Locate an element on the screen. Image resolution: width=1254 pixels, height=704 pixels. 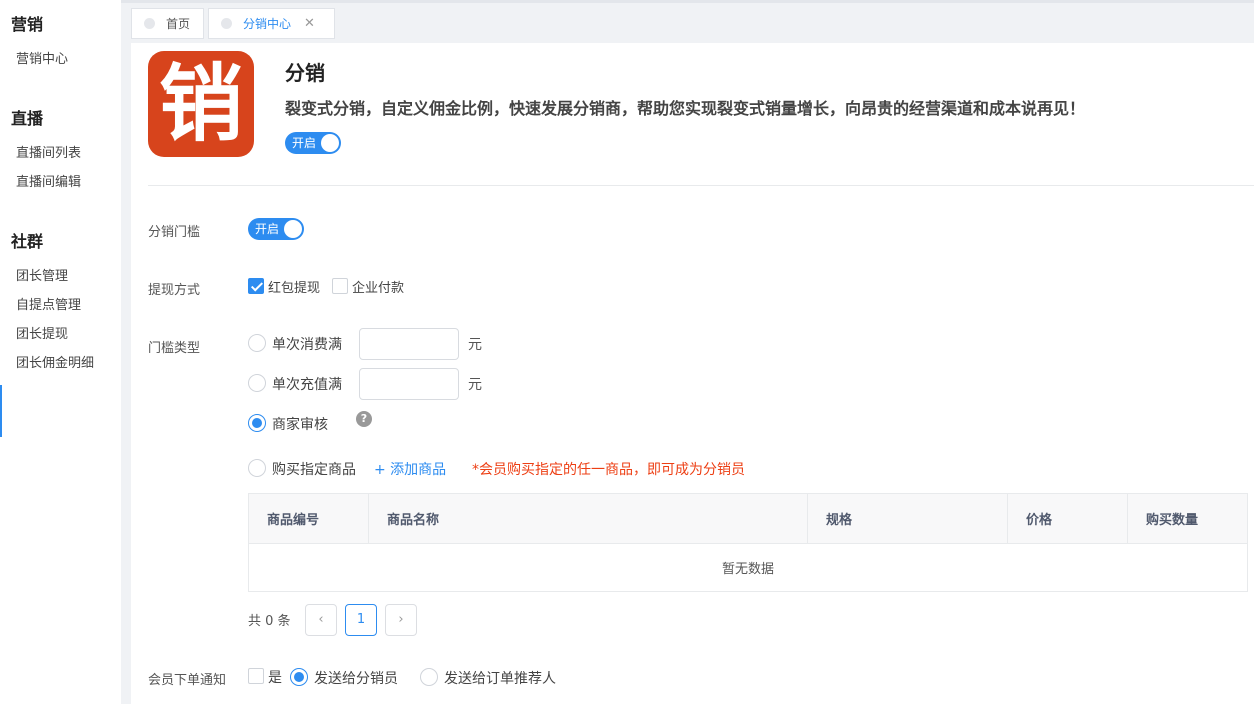
app-logo-char: 销 is located at coordinates (200, 104).